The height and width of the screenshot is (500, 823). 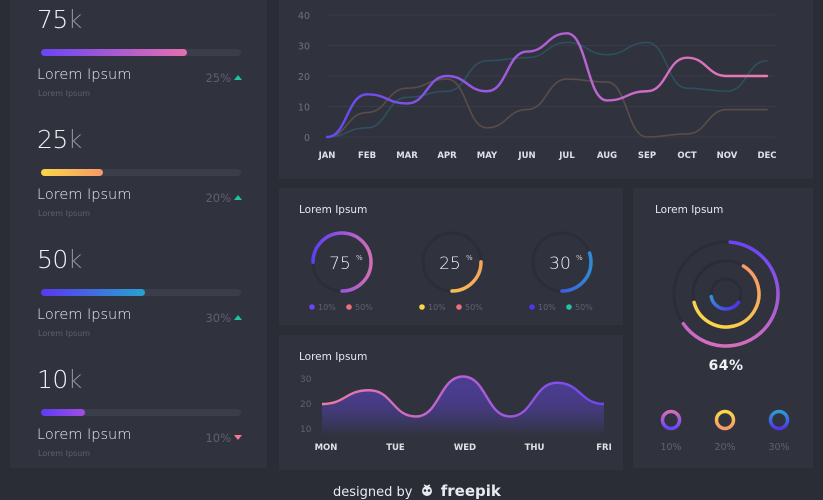 I want to click on gauge-value: 30, so click(x=560, y=264).